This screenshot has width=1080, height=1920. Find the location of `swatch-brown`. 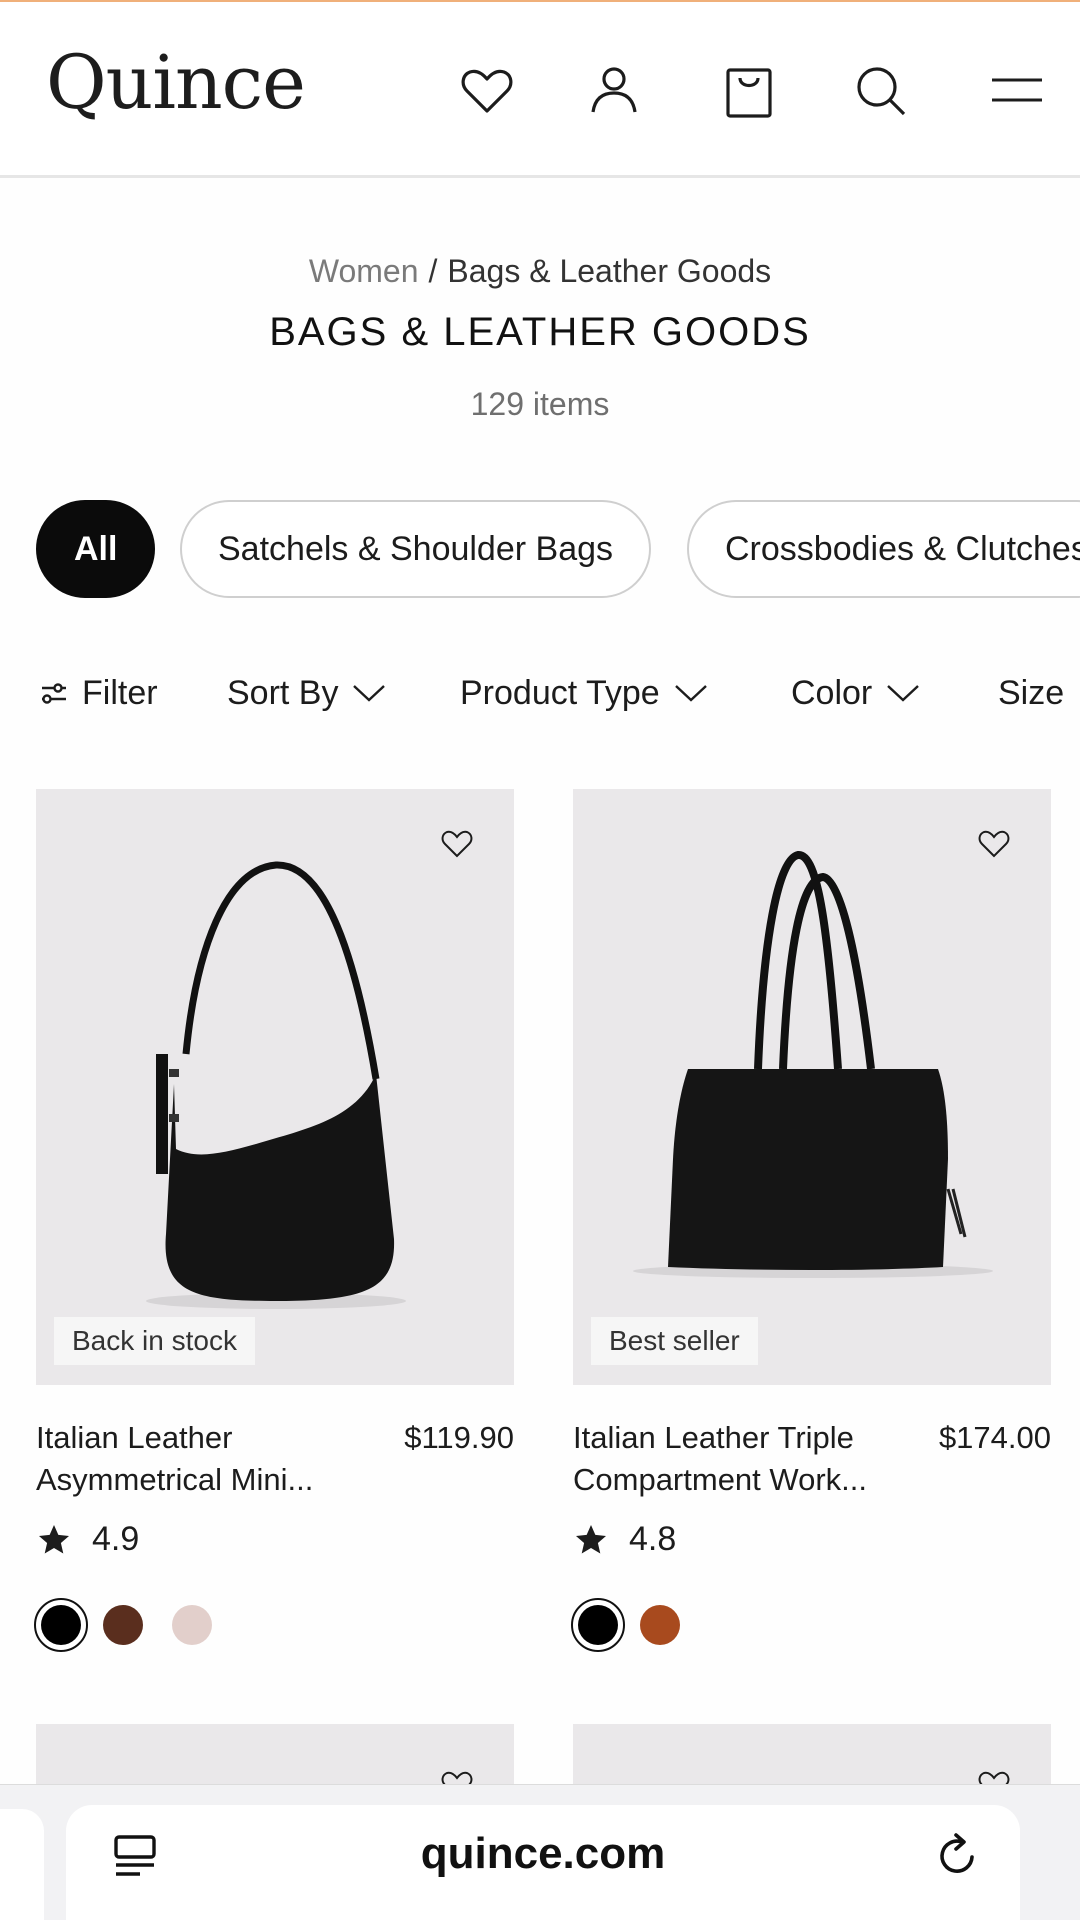

swatch-brown is located at coordinates (123, 1625).